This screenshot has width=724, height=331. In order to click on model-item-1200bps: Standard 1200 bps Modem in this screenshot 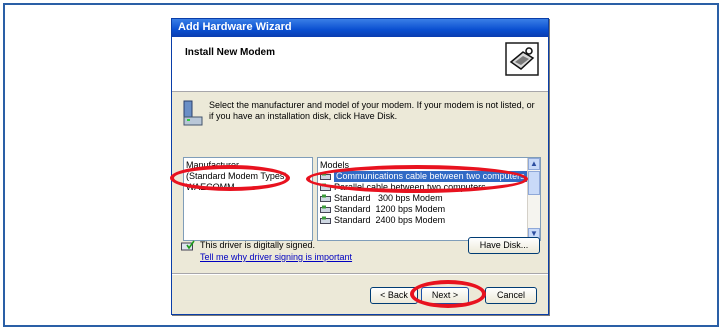, I will do `click(422, 209)`.